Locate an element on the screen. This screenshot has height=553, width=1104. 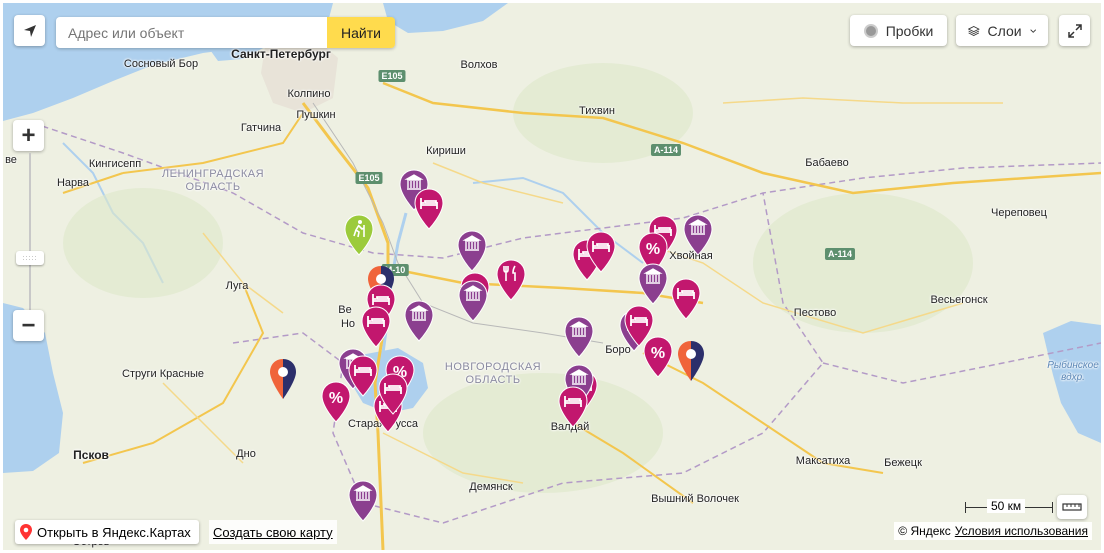
hiking-icon is located at coordinates (359, 235).